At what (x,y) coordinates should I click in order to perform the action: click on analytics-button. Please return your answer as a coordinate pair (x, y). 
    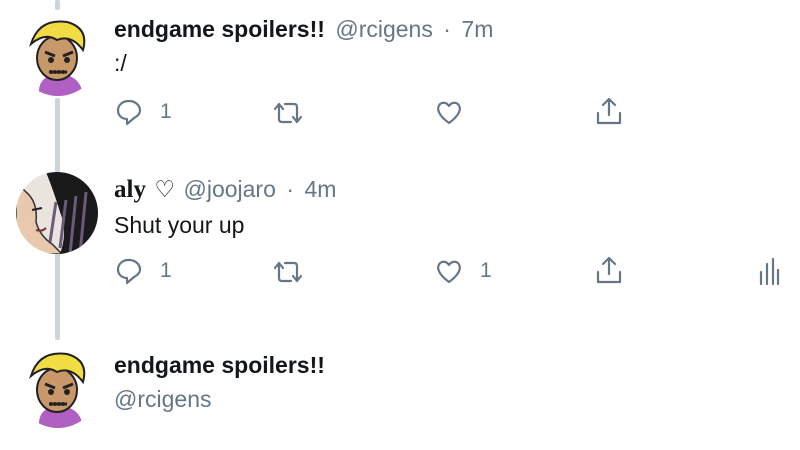
    Looking at the image, I should click on (769, 271).